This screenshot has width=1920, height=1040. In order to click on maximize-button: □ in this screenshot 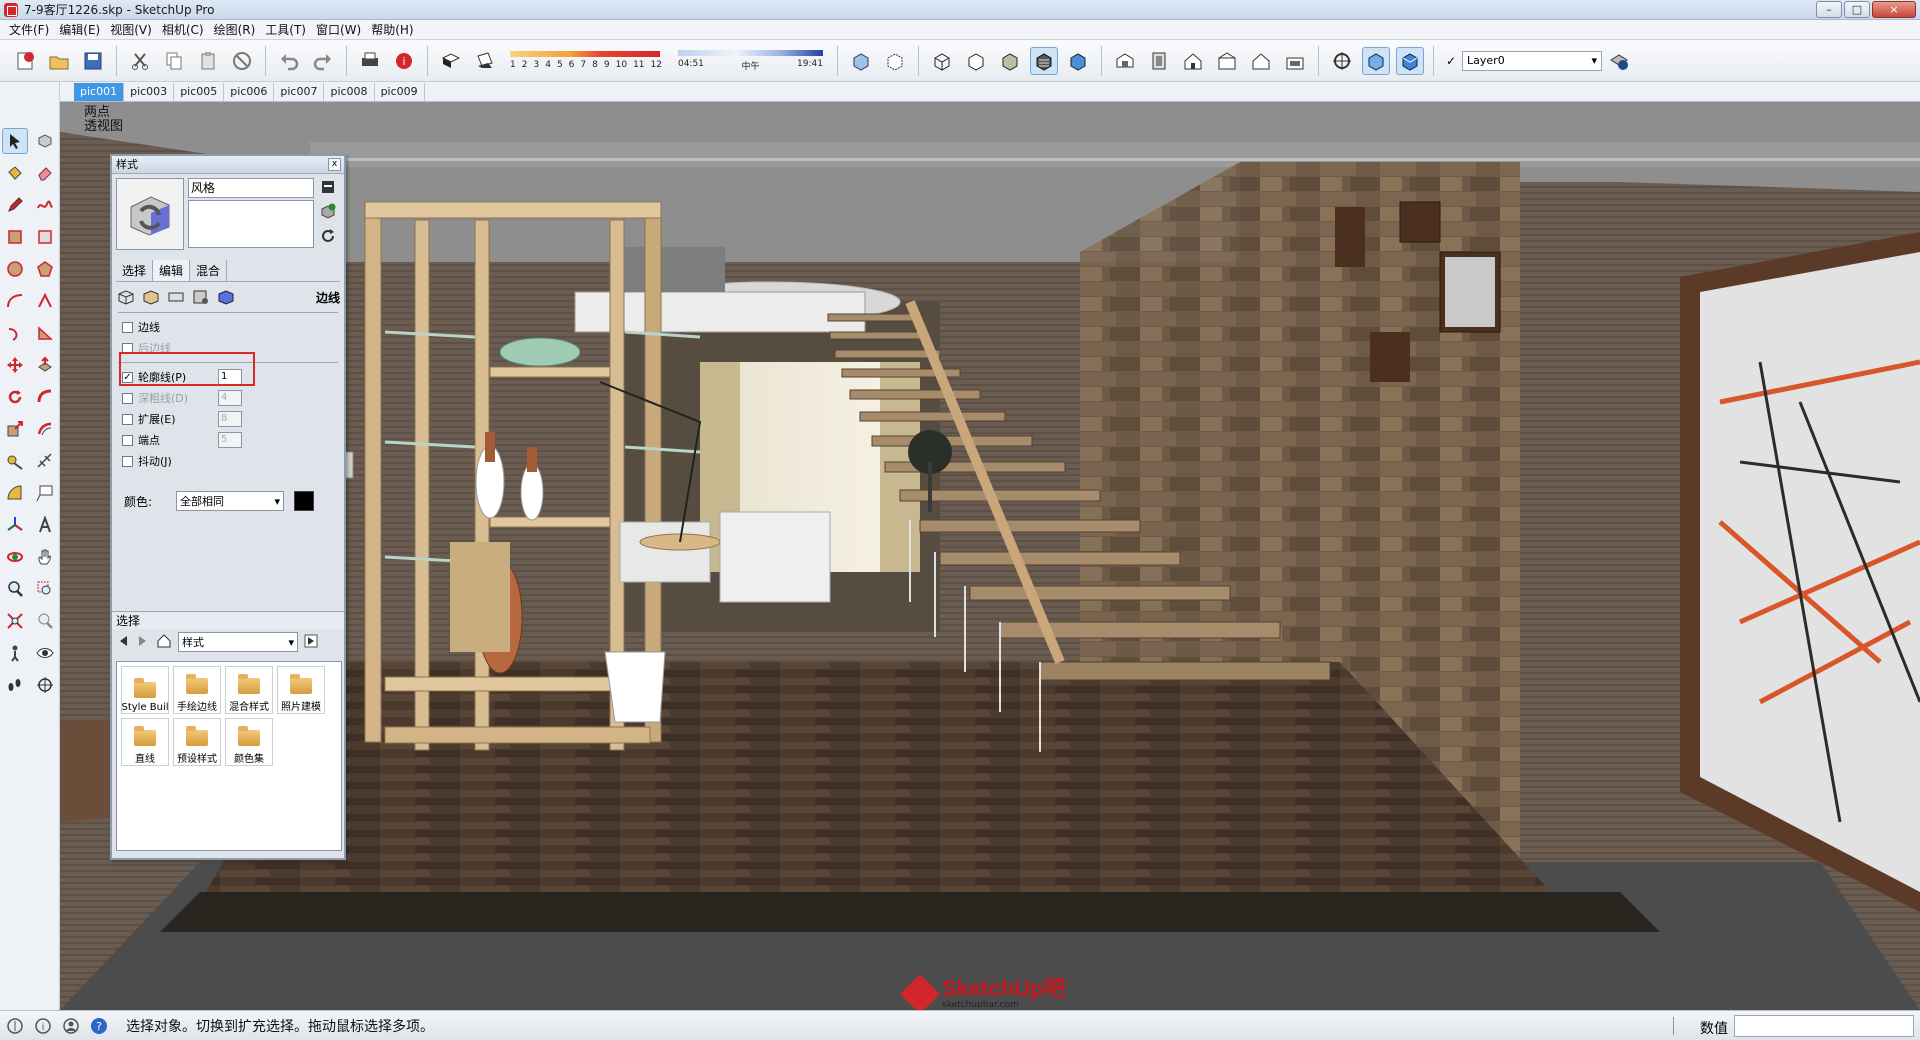, I will do `click(1857, 9)`.